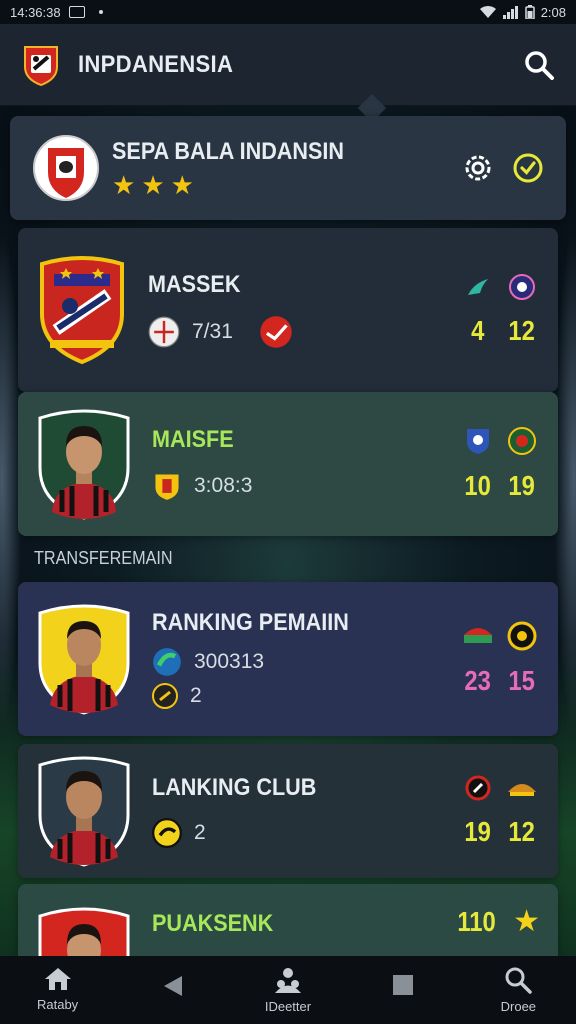 This screenshot has width=576, height=1024. Describe the element at coordinates (500, 659) in the screenshot. I see `ranking-stats: 23 15` at that location.